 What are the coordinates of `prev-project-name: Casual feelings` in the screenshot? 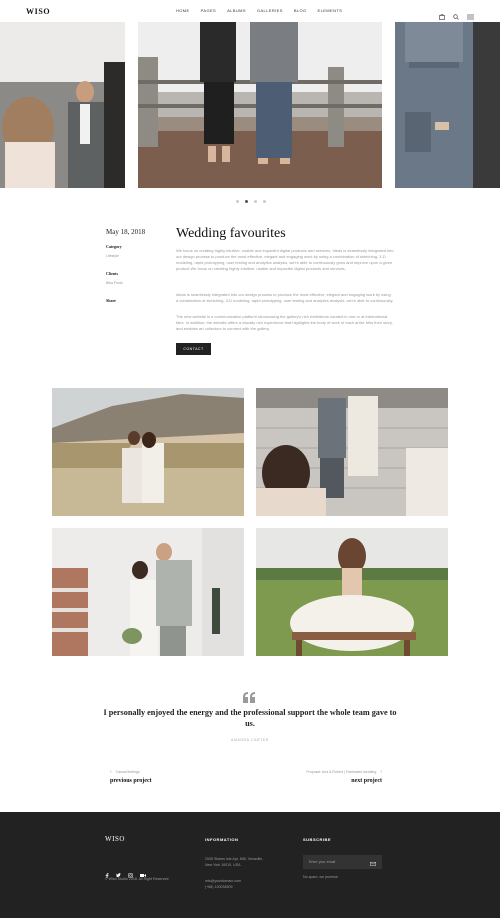 It's located at (127, 772).